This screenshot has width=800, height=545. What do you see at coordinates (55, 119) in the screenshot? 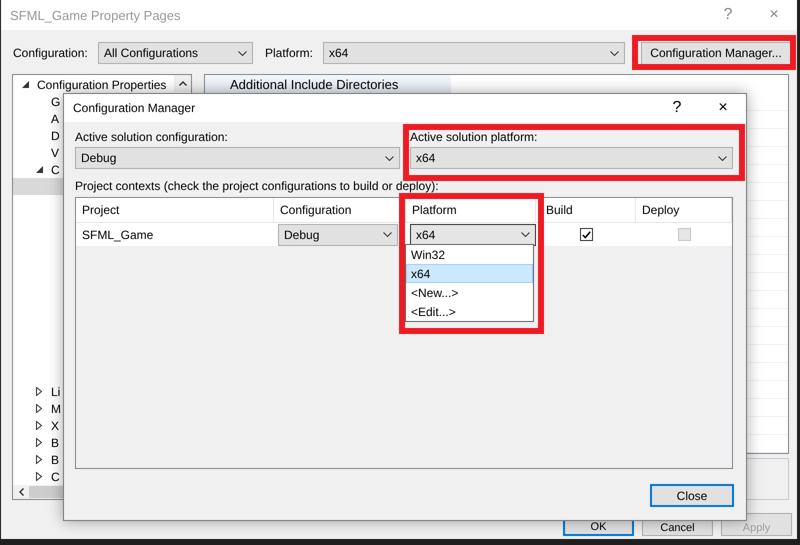
I see `tree-item-label: A` at bounding box center [55, 119].